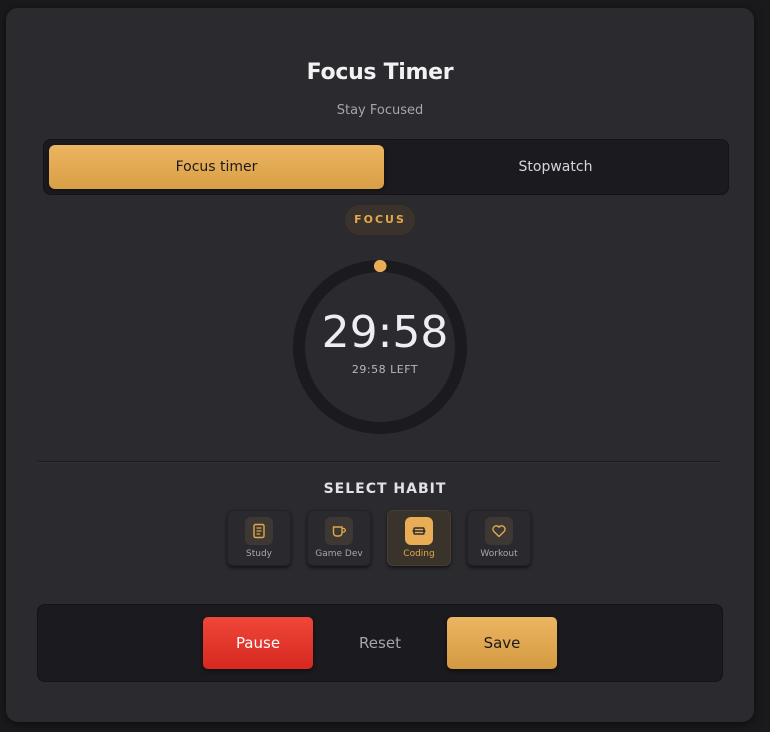  What do you see at coordinates (385, 332) in the screenshot?
I see `timer-display: 29:58` at bounding box center [385, 332].